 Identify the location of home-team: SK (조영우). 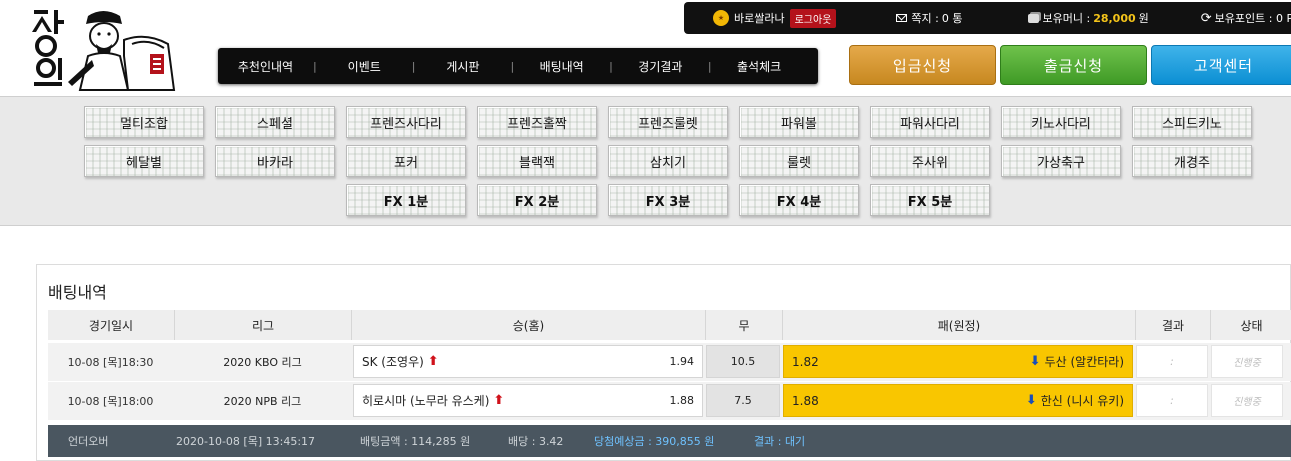
(393, 362).